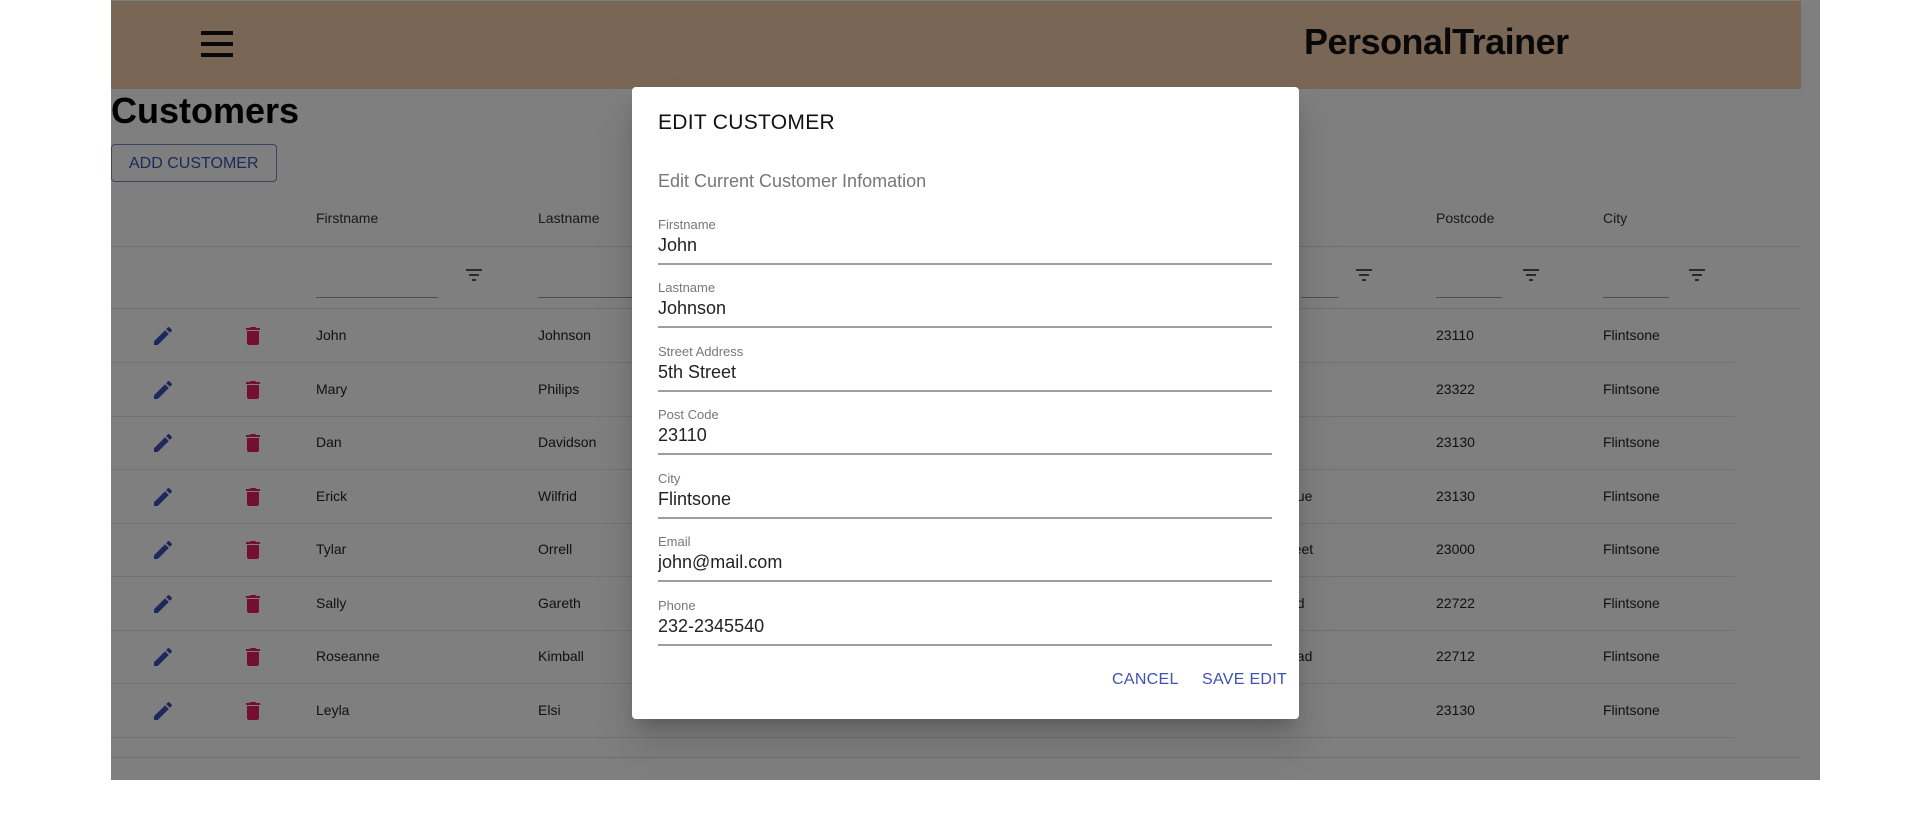 This screenshot has width=1920, height=833. I want to click on firstname-input, so click(965, 245).